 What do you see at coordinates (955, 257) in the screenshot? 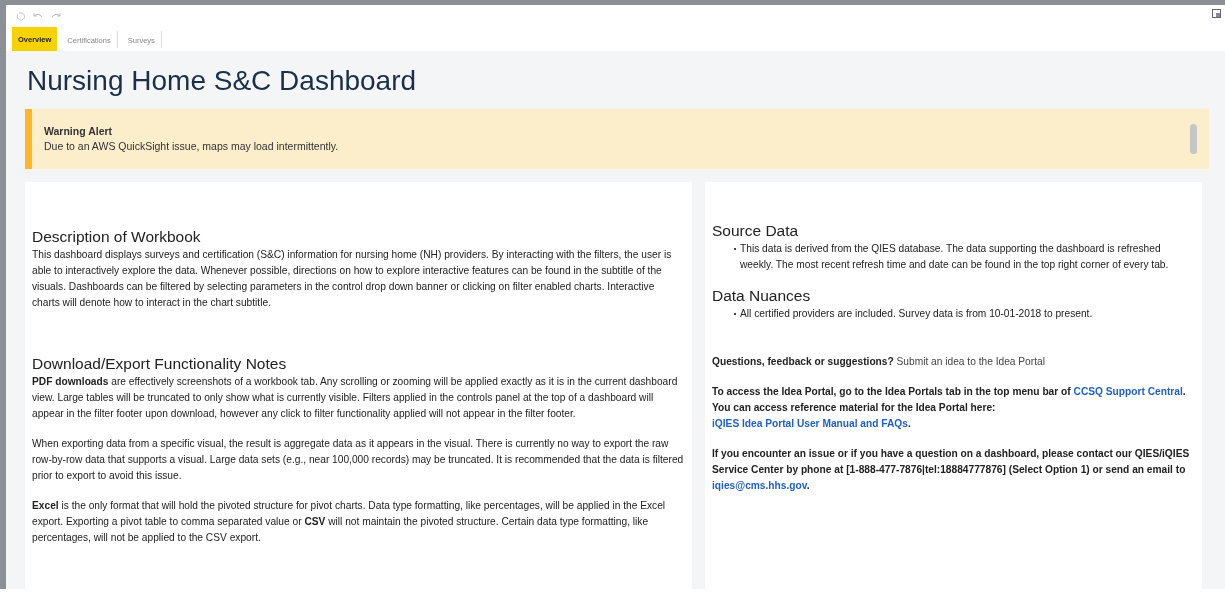
I see `bullet-text: This data is derived from the QIES database. The data supporting the dashboard is refreshed weekly. The most recent refresh time and date can be found in the top right corner of every tab.` at bounding box center [955, 257].